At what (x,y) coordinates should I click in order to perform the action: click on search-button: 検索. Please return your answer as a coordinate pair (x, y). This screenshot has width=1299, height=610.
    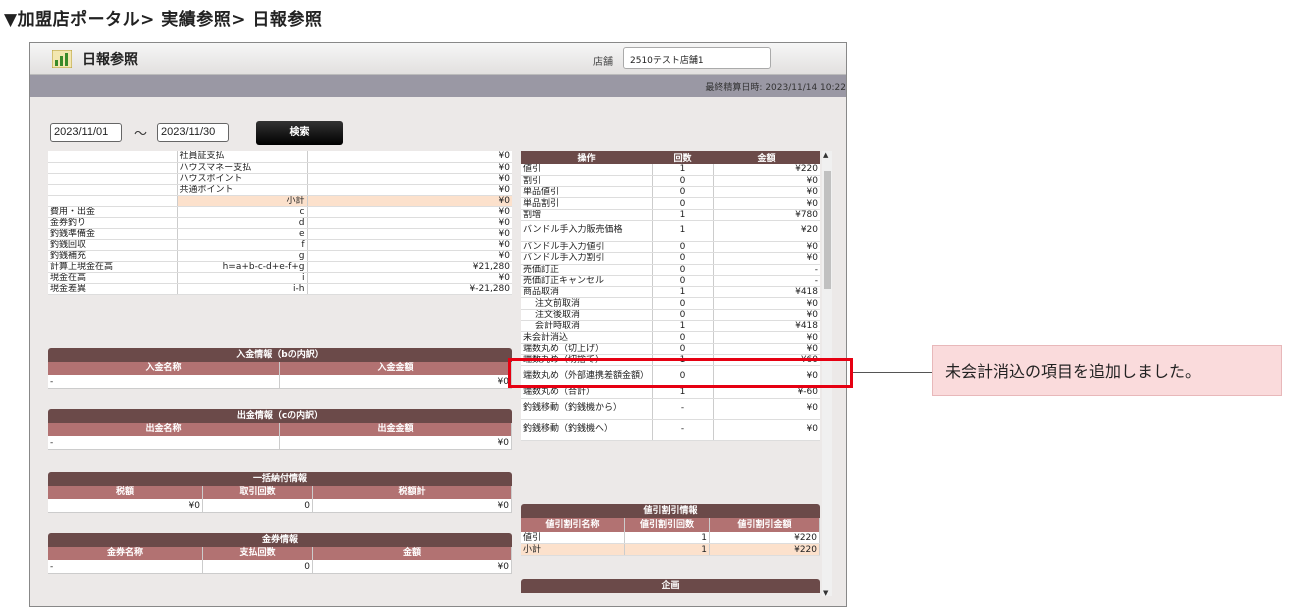
    Looking at the image, I should click on (299, 133).